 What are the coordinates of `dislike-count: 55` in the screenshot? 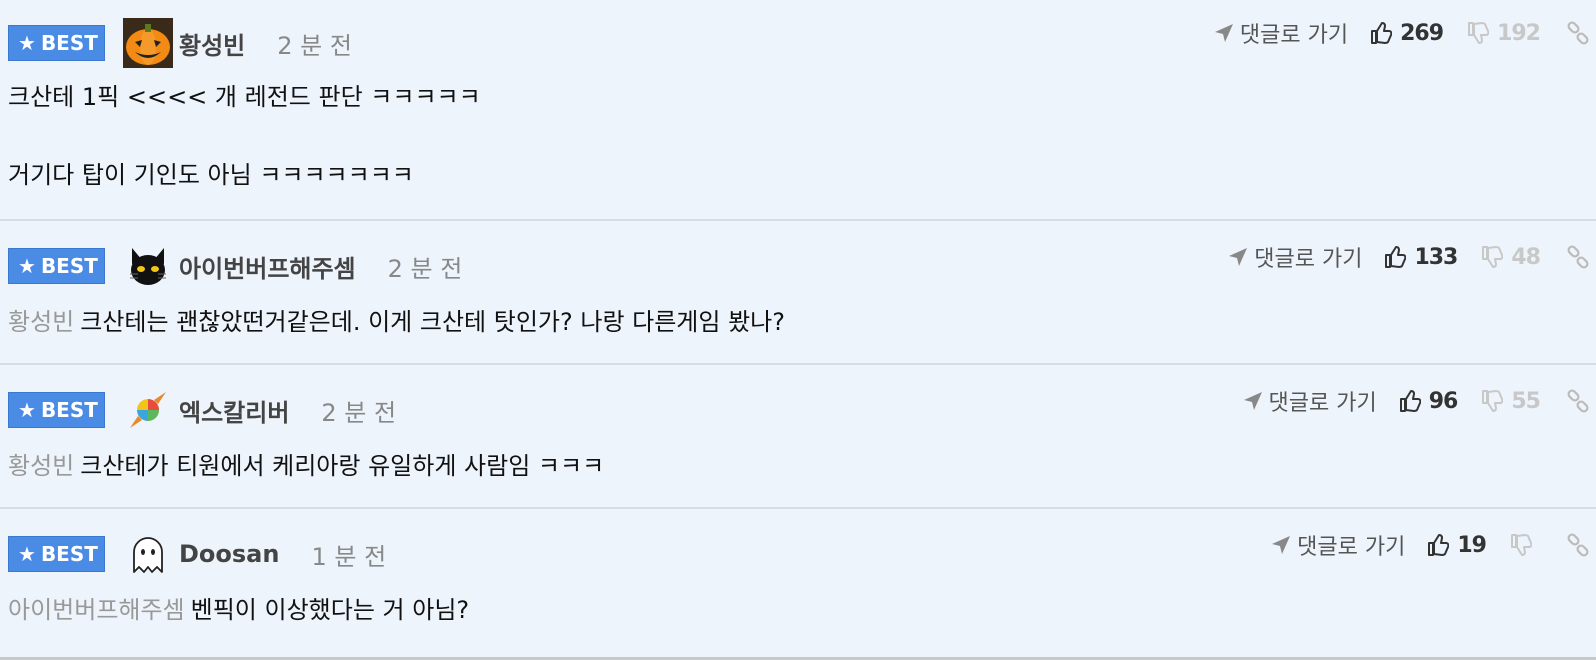 It's located at (1526, 401).